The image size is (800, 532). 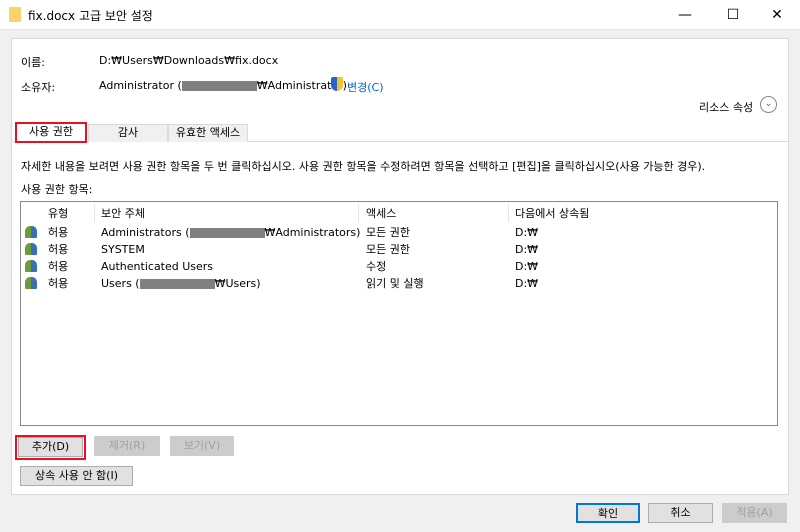 I want to click on column-header-type: 유형, so click(x=58, y=214).